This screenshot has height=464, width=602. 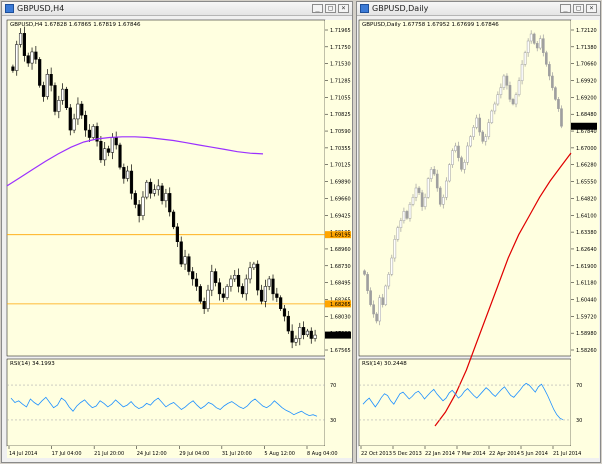 I want to click on price-tick-label: 1.71750, so click(x=340, y=48).